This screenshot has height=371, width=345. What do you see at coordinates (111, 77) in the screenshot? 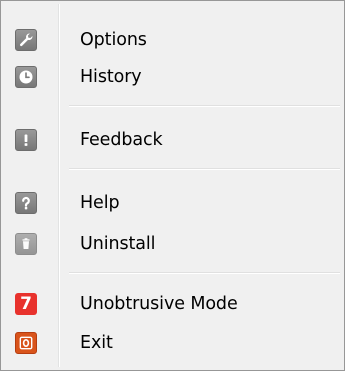
I see `menu-item-label: History` at bounding box center [111, 77].